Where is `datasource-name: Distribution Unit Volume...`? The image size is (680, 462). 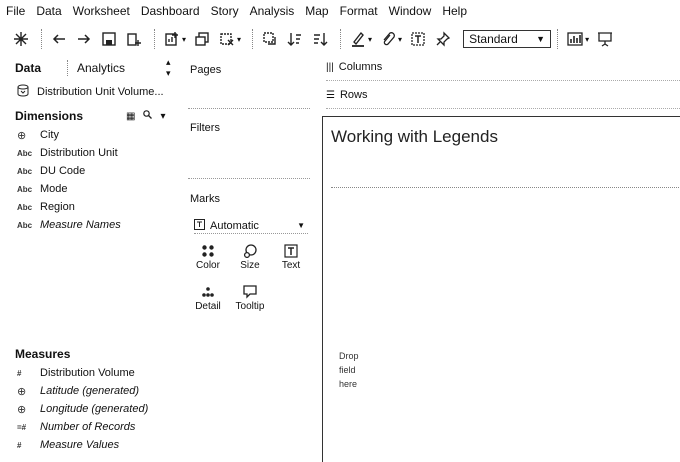 datasource-name: Distribution Unit Volume... is located at coordinates (100, 92).